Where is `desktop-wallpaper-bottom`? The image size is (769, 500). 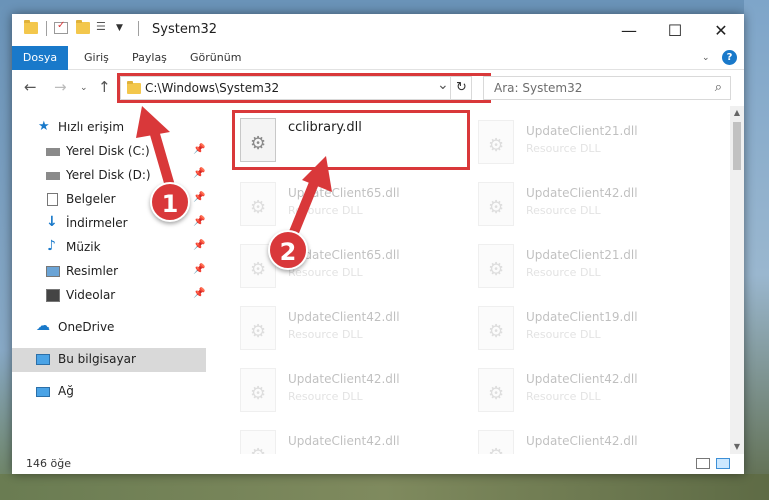 desktop-wallpaper-bottom is located at coordinates (384, 487).